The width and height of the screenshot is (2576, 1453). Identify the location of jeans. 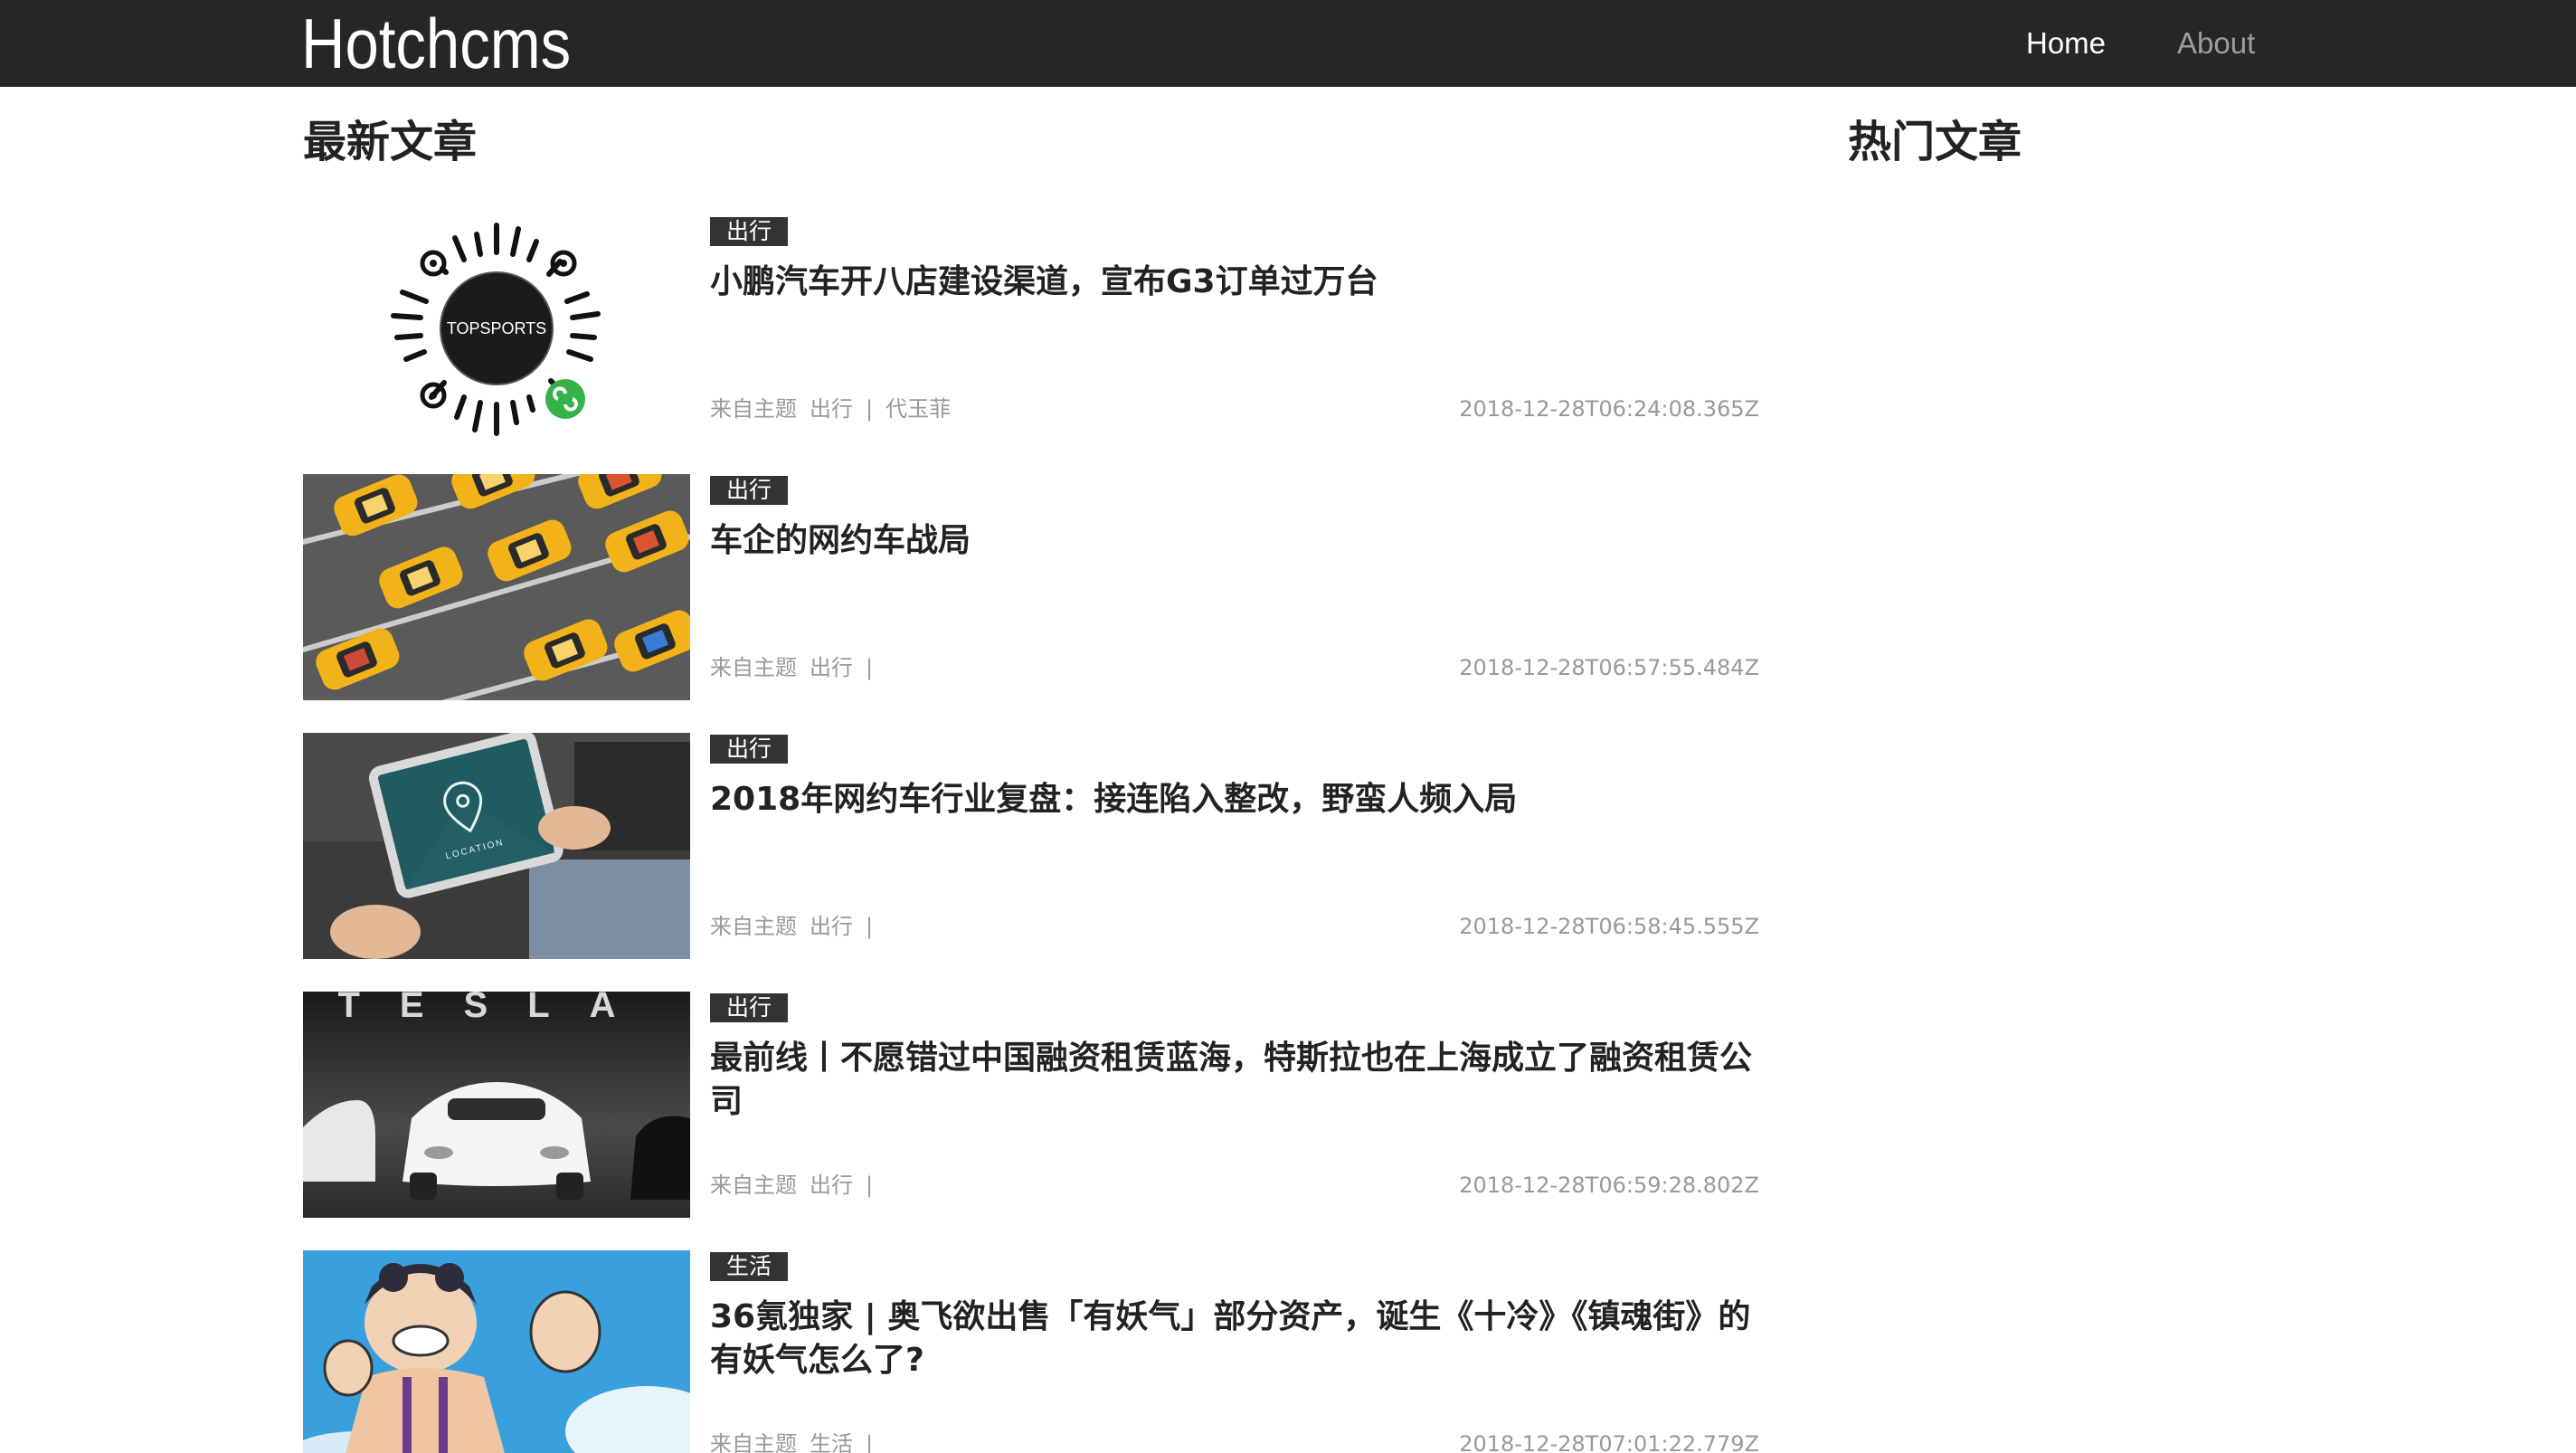
(609, 909).